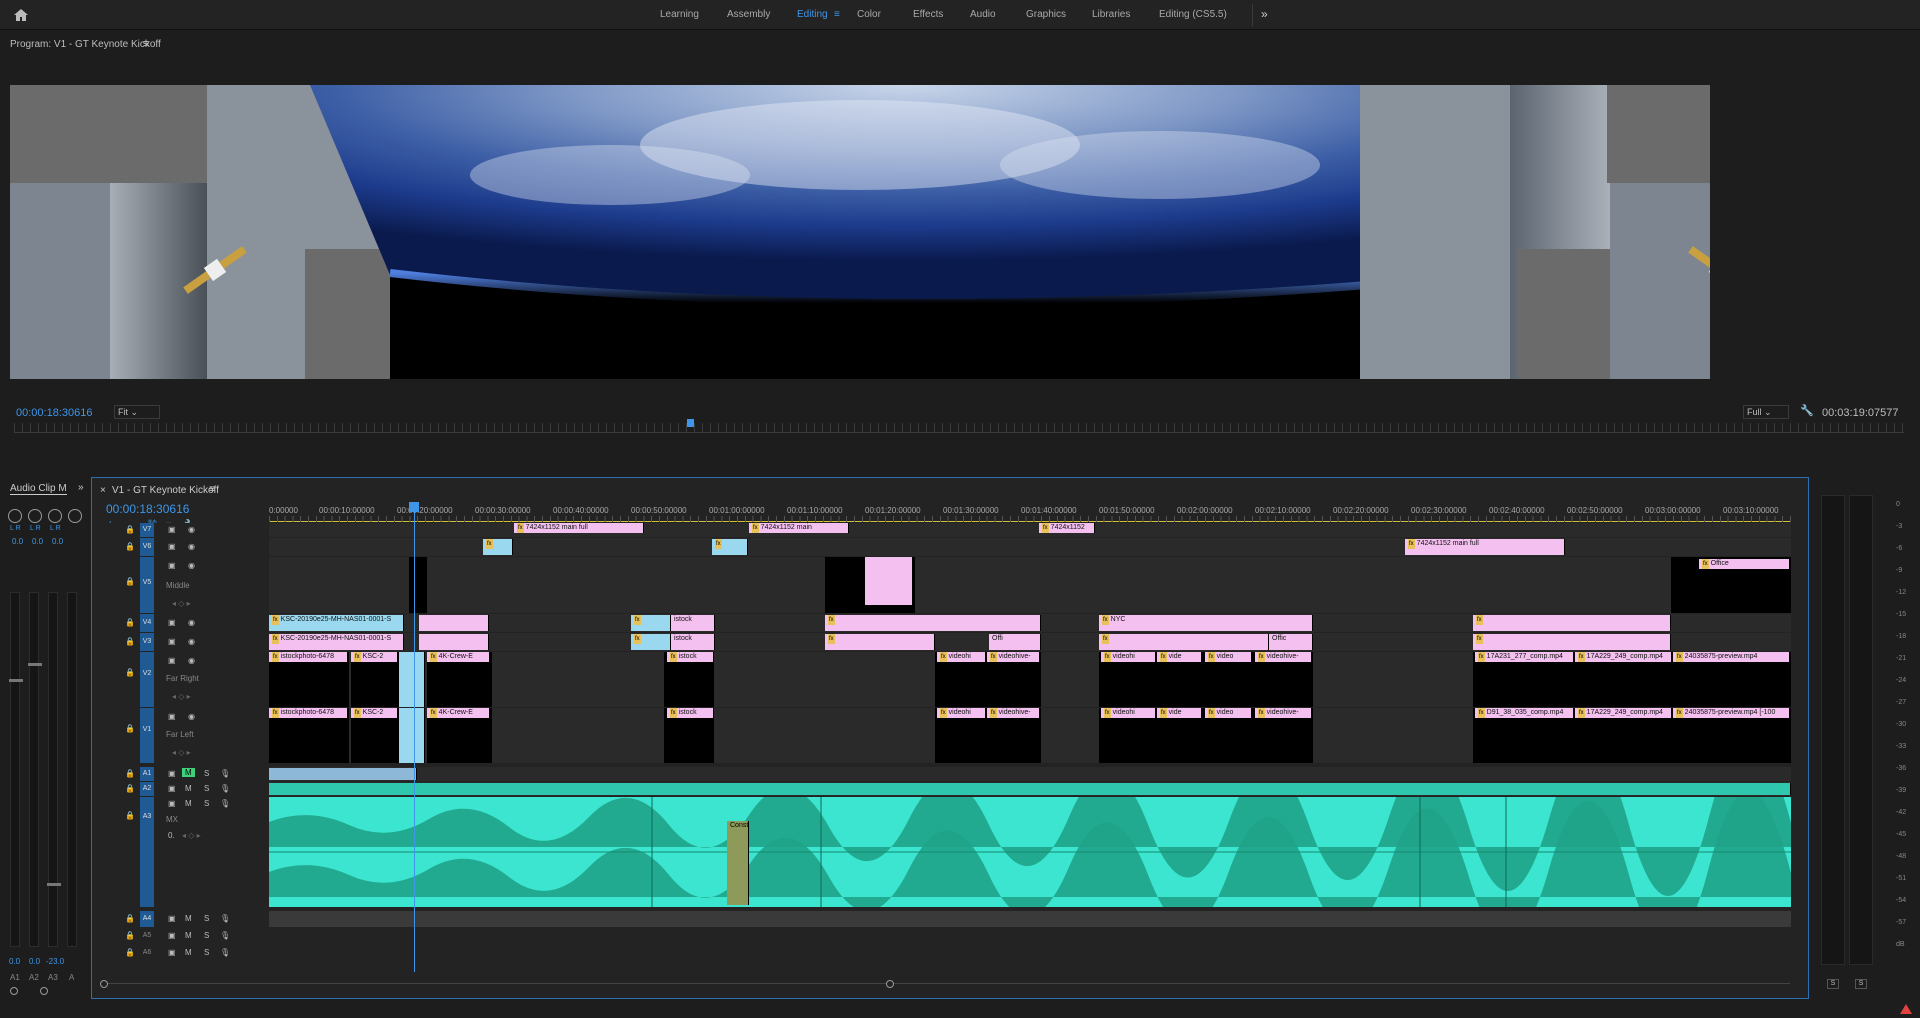 The image size is (1920, 1018). Describe the element at coordinates (1030, 789) in the screenshot. I see `track-body-a2` at that location.